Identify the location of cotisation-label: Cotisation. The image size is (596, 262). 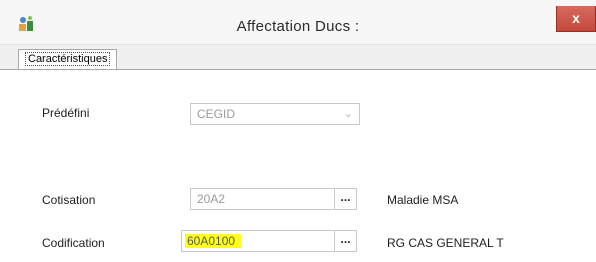
(69, 200).